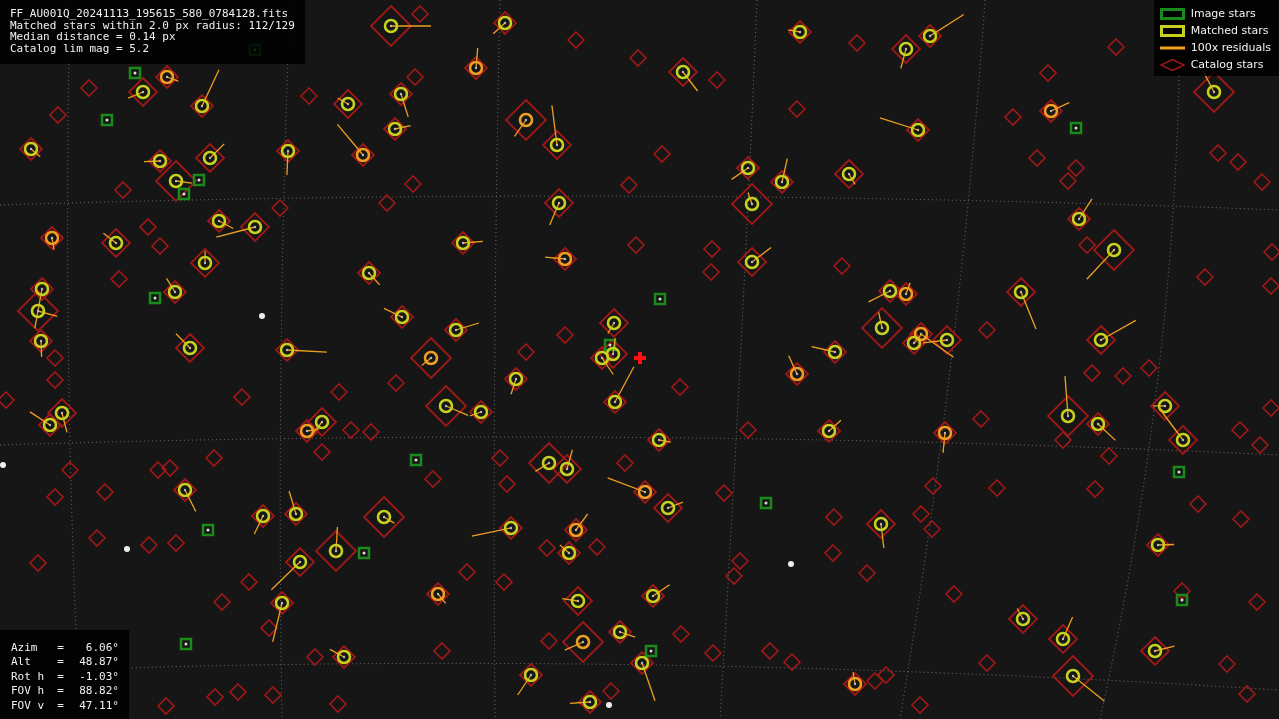  Describe the element at coordinates (80, 48) in the screenshot. I see `info-line: Catalog lim mag = 5.2` at that location.